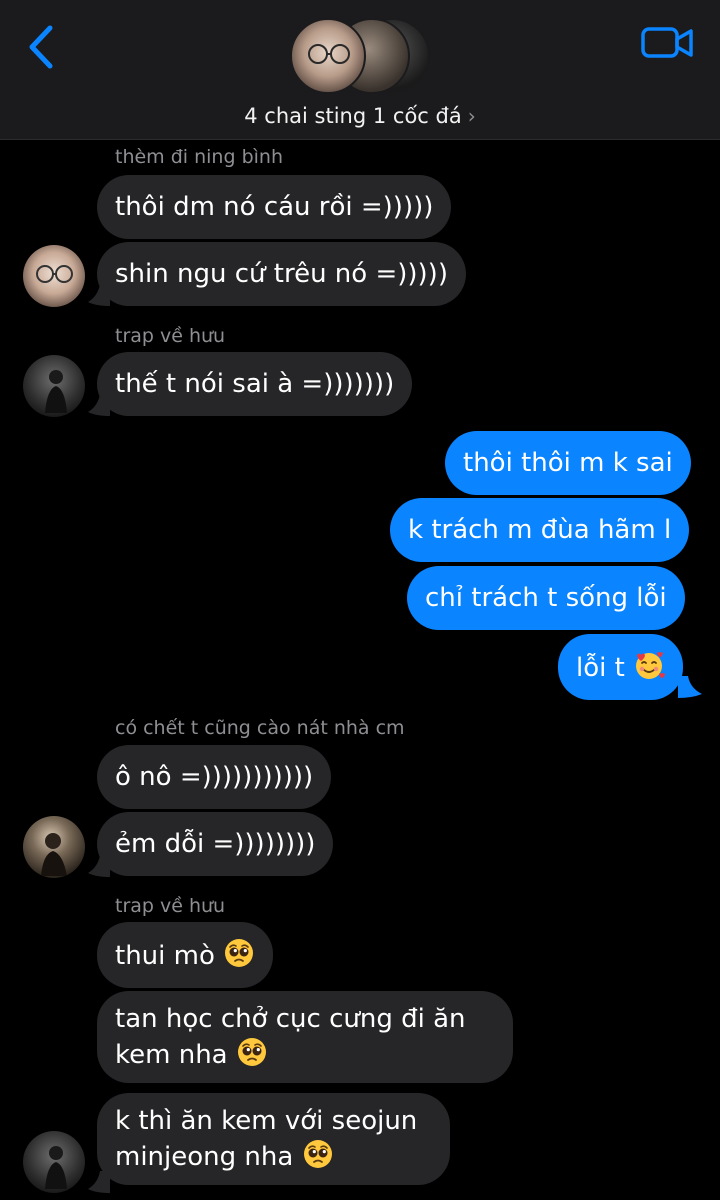  Describe the element at coordinates (273, 1139) in the screenshot. I see `incoming-message-bubble: k thì ăn kem với seojun minjeong nha` at that location.